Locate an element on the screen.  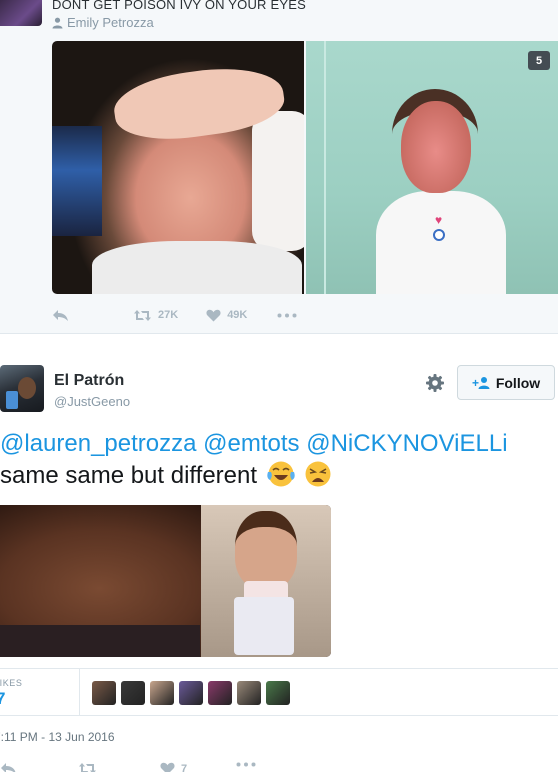
tweet-stats: LIKES 7 is located at coordinates (279, 692).